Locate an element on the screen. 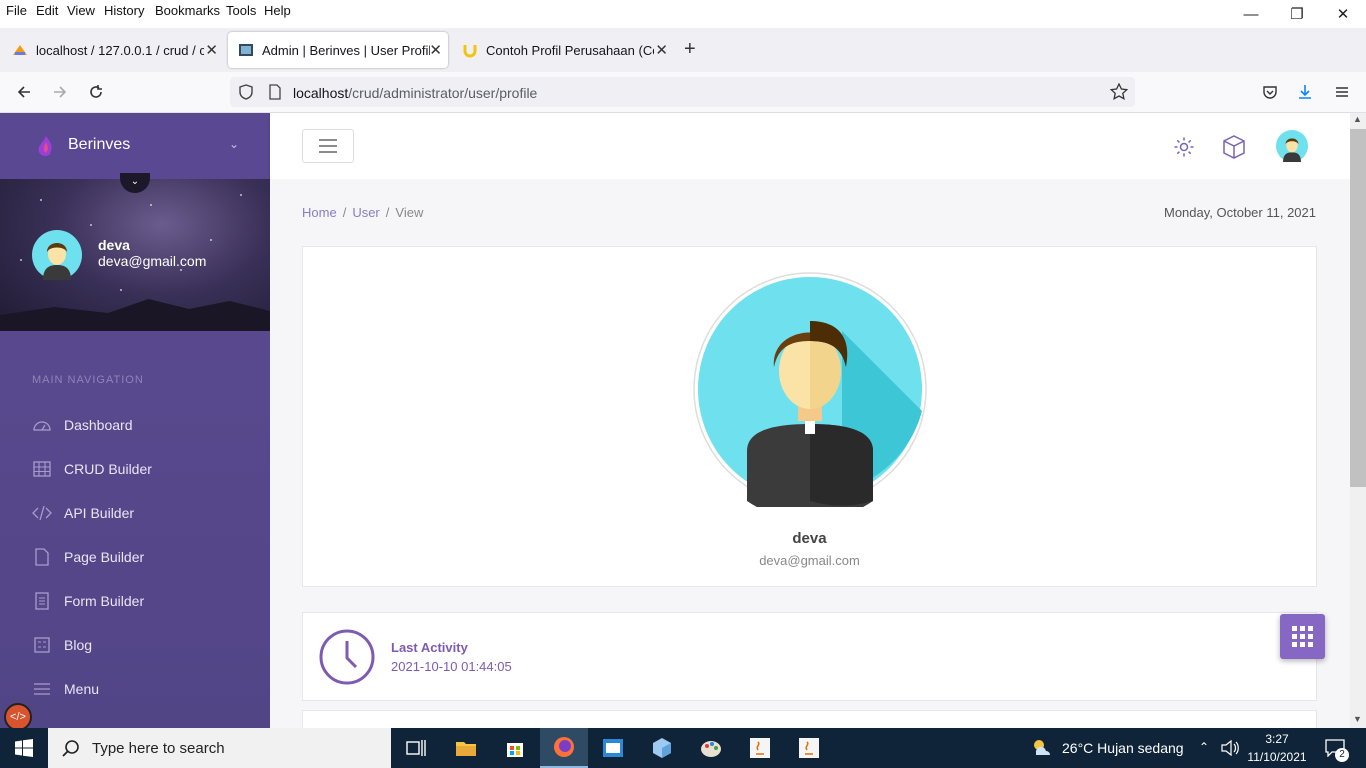  notepad-icon is located at coordinates (613, 748).